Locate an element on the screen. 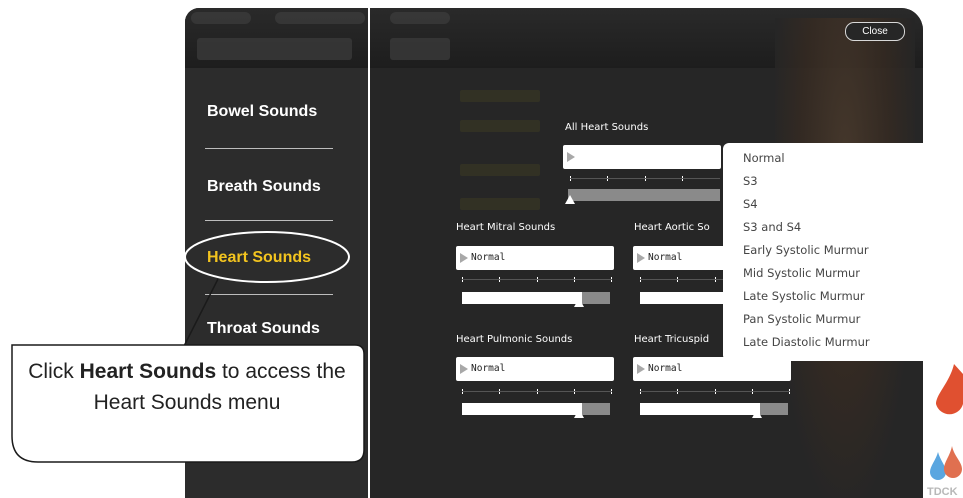  highlight-ellipse is located at coordinates (267, 257).